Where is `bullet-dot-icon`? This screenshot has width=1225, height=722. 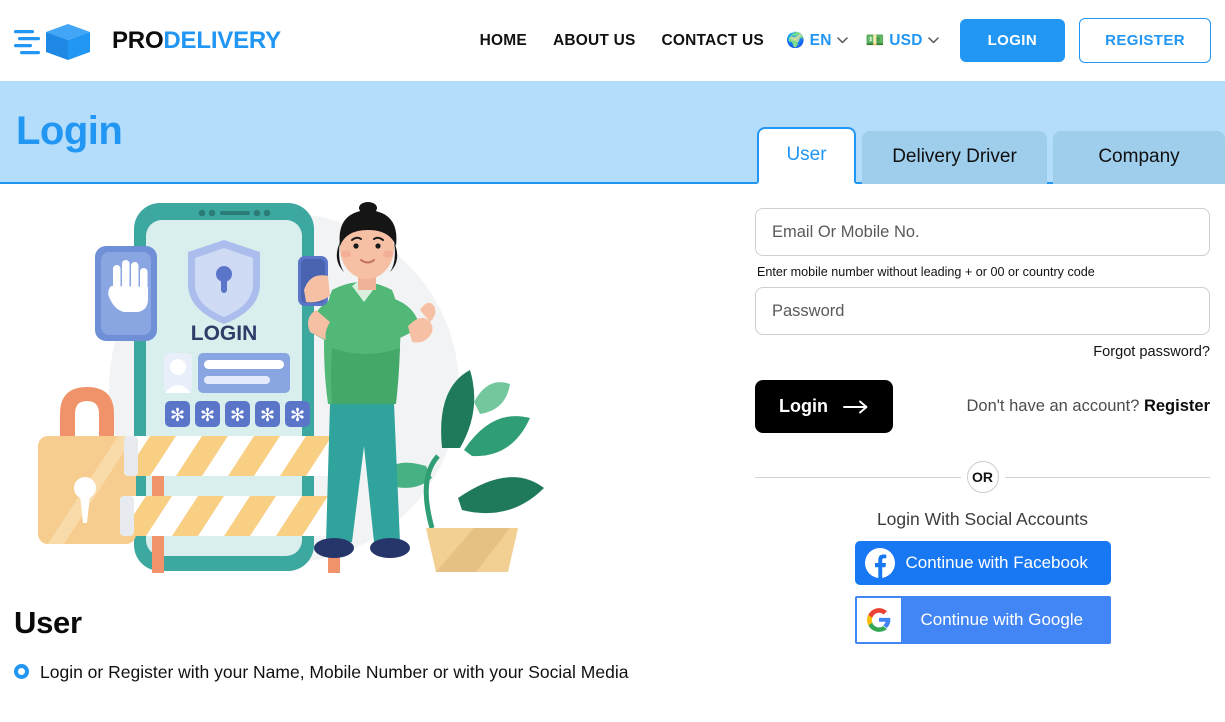 bullet-dot-icon is located at coordinates (21, 671).